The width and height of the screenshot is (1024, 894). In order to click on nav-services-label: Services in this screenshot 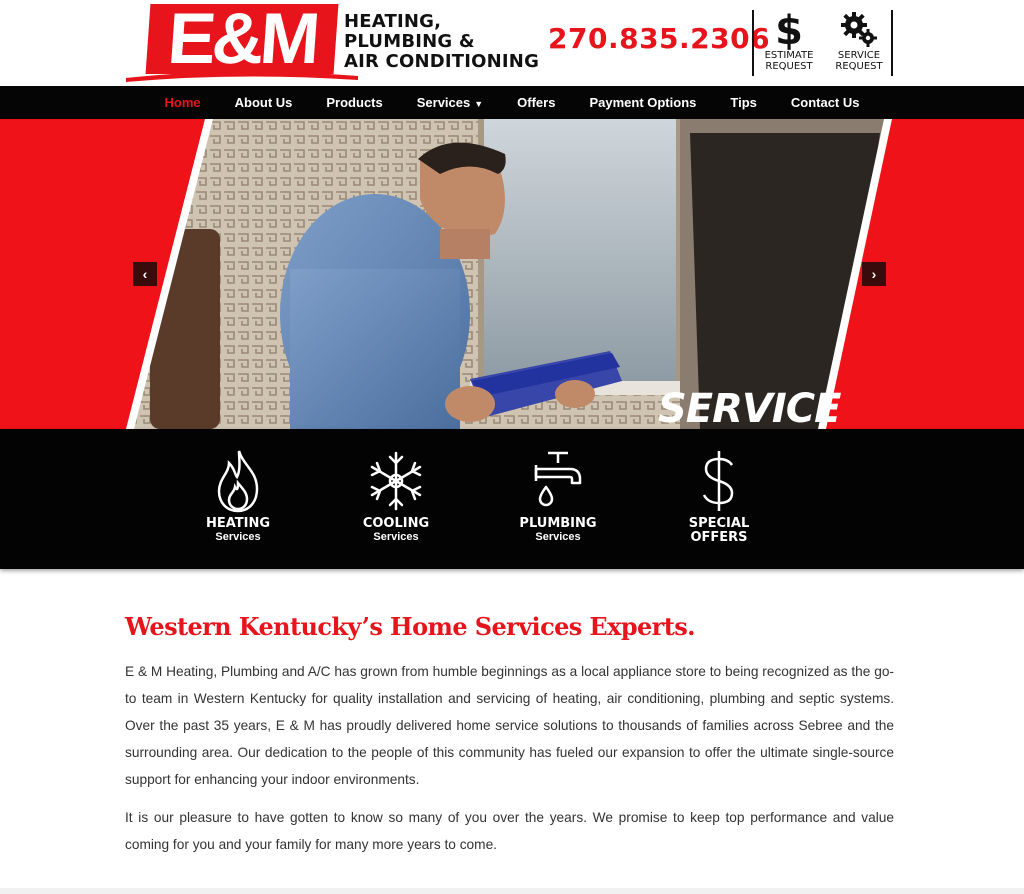, I will do `click(443, 102)`.